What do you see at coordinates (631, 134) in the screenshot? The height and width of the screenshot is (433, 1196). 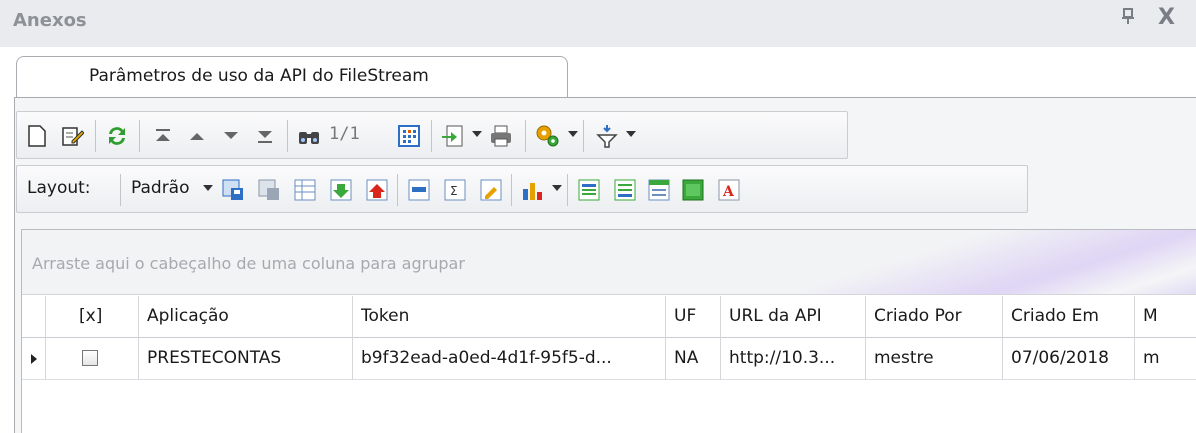 I see `filter-dropdown-arrow` at bounding box center [631, 134].